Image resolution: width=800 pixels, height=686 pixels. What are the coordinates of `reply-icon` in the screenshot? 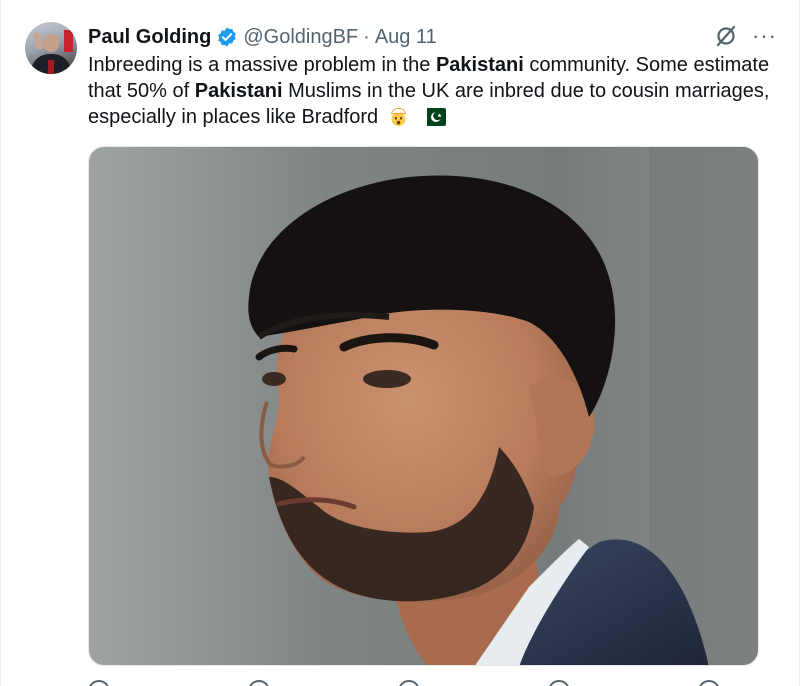 It's located at (99, 683).